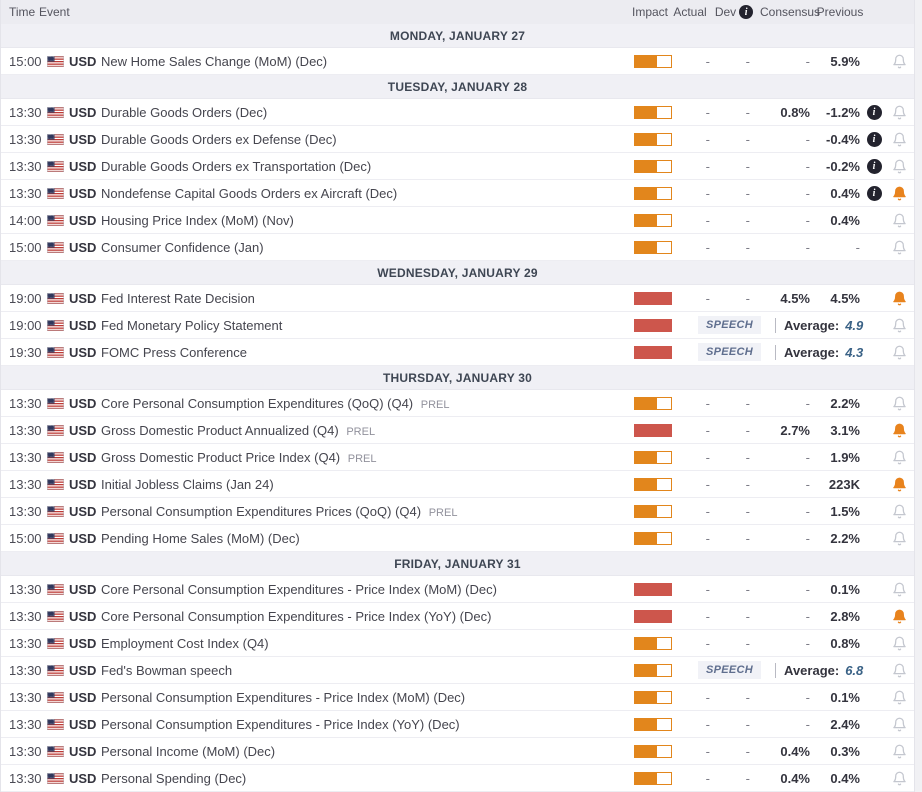 The height and width of the screenshot is (792, 922). What do you see at coordinates (366, 643) in the screenshot?
I see `event-name: Employment Cost Index (Q4)` at bounding box center [366, 643].